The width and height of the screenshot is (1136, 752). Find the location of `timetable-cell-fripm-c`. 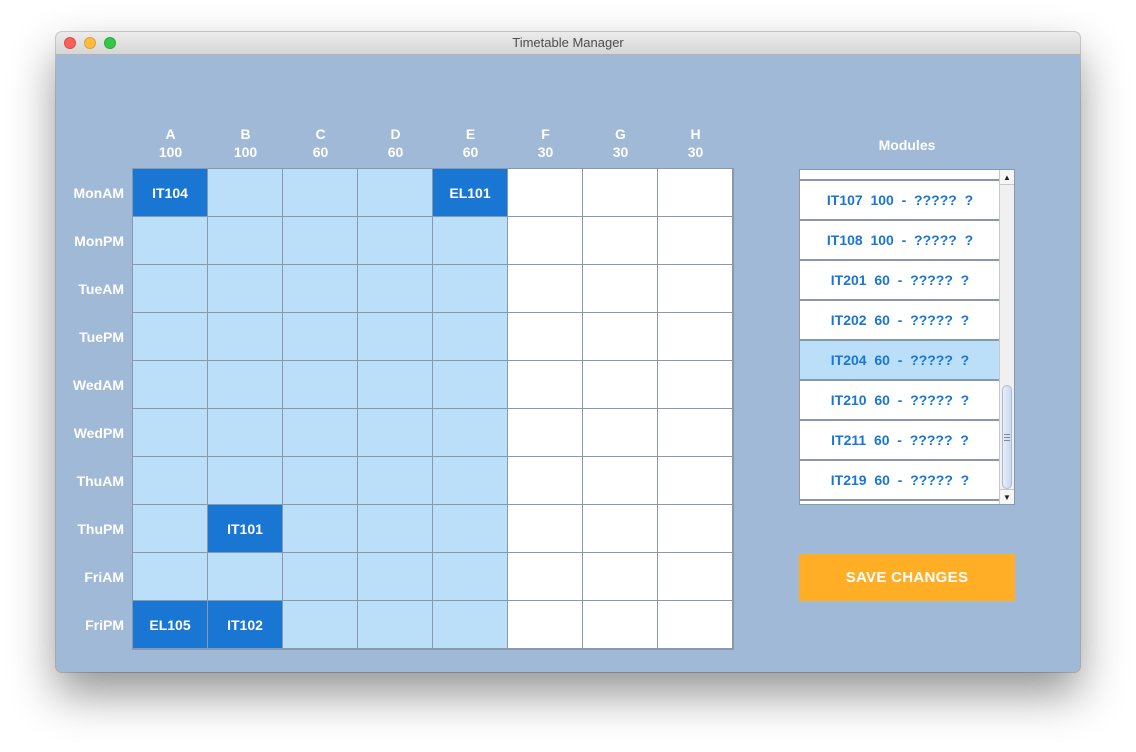

timetable-cell-fripm-c is located at coordinates (320, 625).